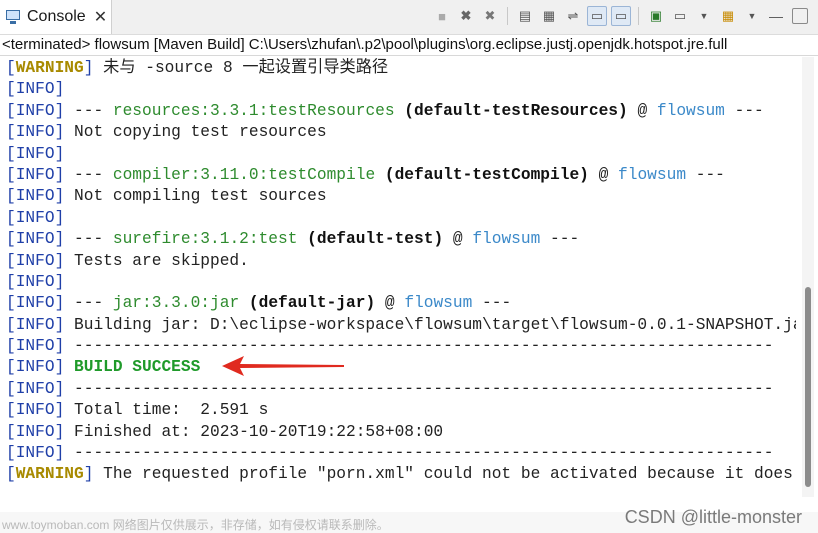 The height and width of the screenshot is (533, 818). I want to click on scrollbar-thumb, so click(808, 387).